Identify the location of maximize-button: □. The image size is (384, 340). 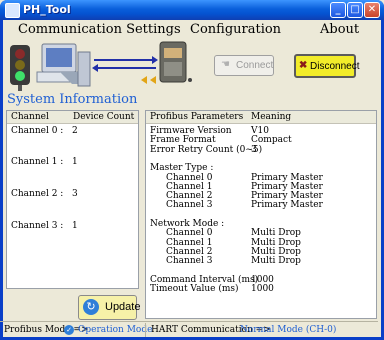
(355, 10).